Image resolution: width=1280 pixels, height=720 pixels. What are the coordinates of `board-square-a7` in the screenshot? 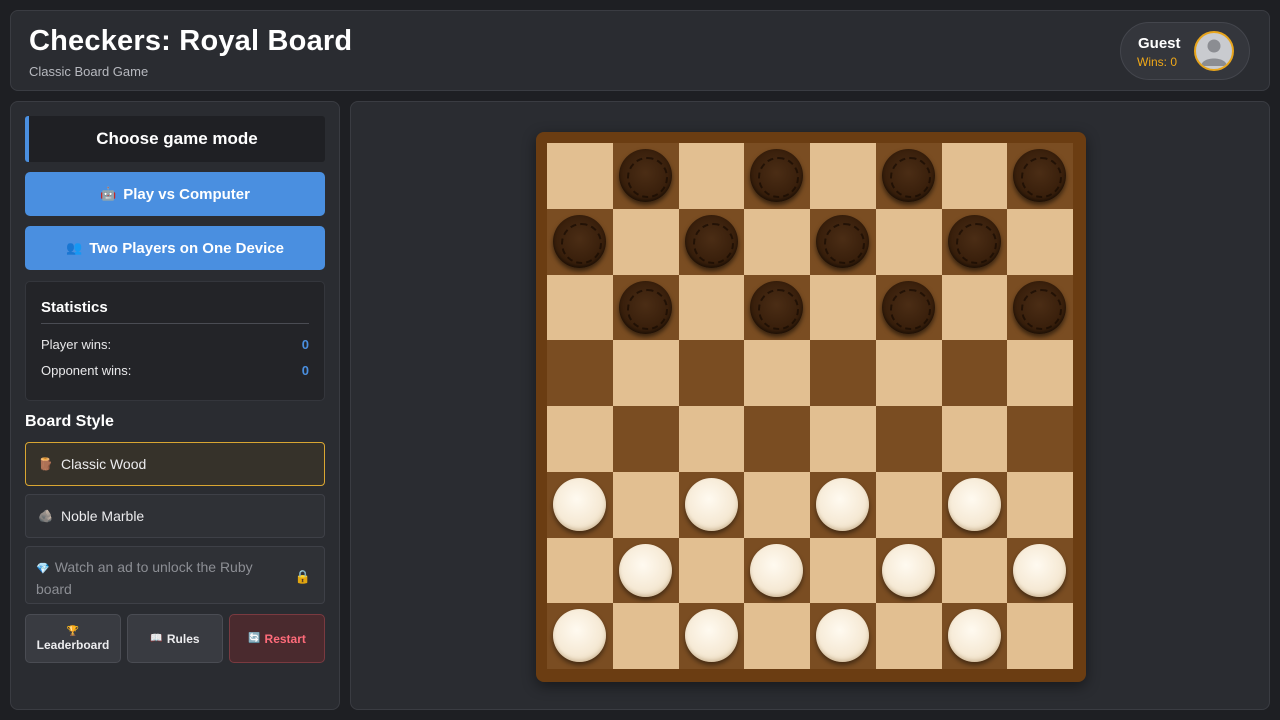 It's located at (580, 241).